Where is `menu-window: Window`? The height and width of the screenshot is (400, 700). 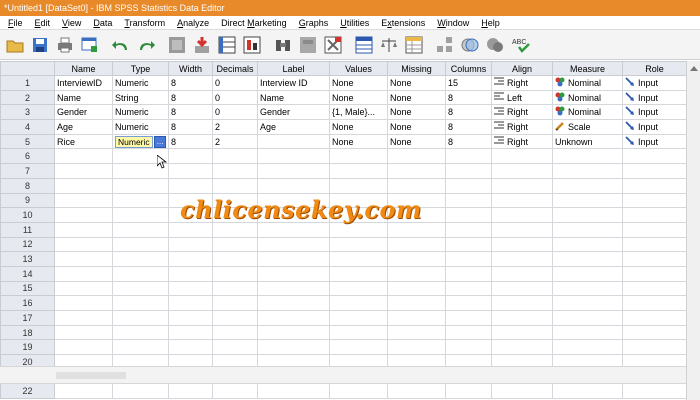 menu-window: Window is located at coordinates (453, 23).